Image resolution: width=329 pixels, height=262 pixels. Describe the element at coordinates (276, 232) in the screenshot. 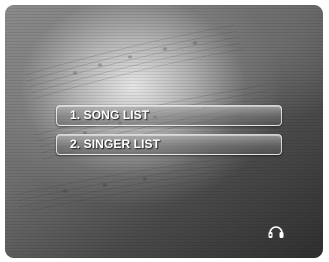

I see `headphones-icon` at that location.